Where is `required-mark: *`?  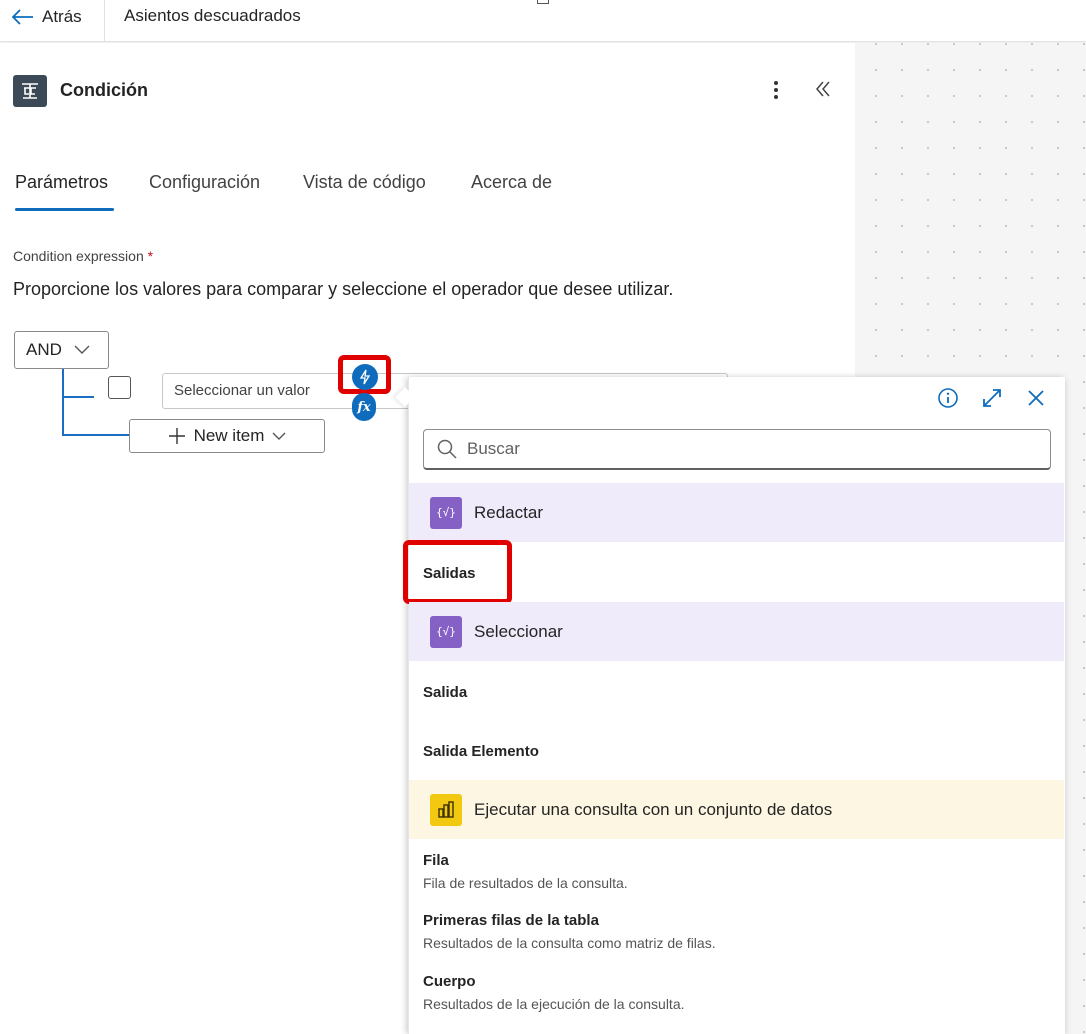 required-mark: * is located at coordinates (150, 256).